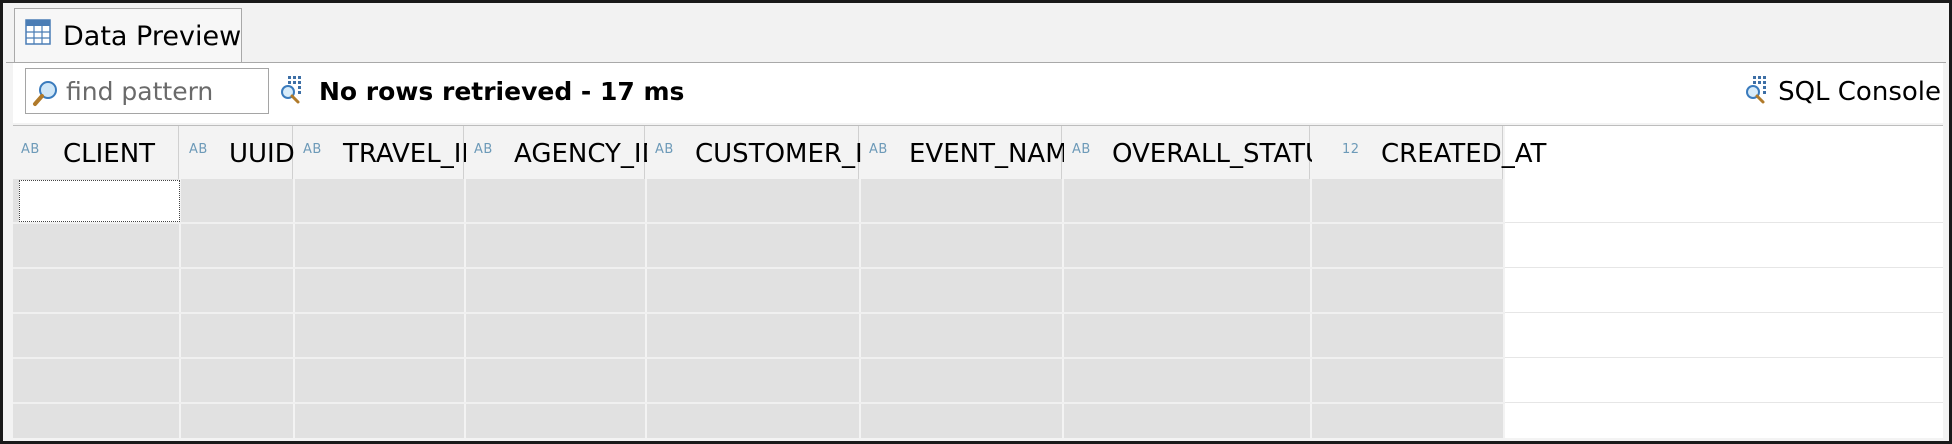  What do you see at coordinates (976, 34) in the screenshot?
I see `tab-strip: Data Preview` at bounding box center [976, 34].